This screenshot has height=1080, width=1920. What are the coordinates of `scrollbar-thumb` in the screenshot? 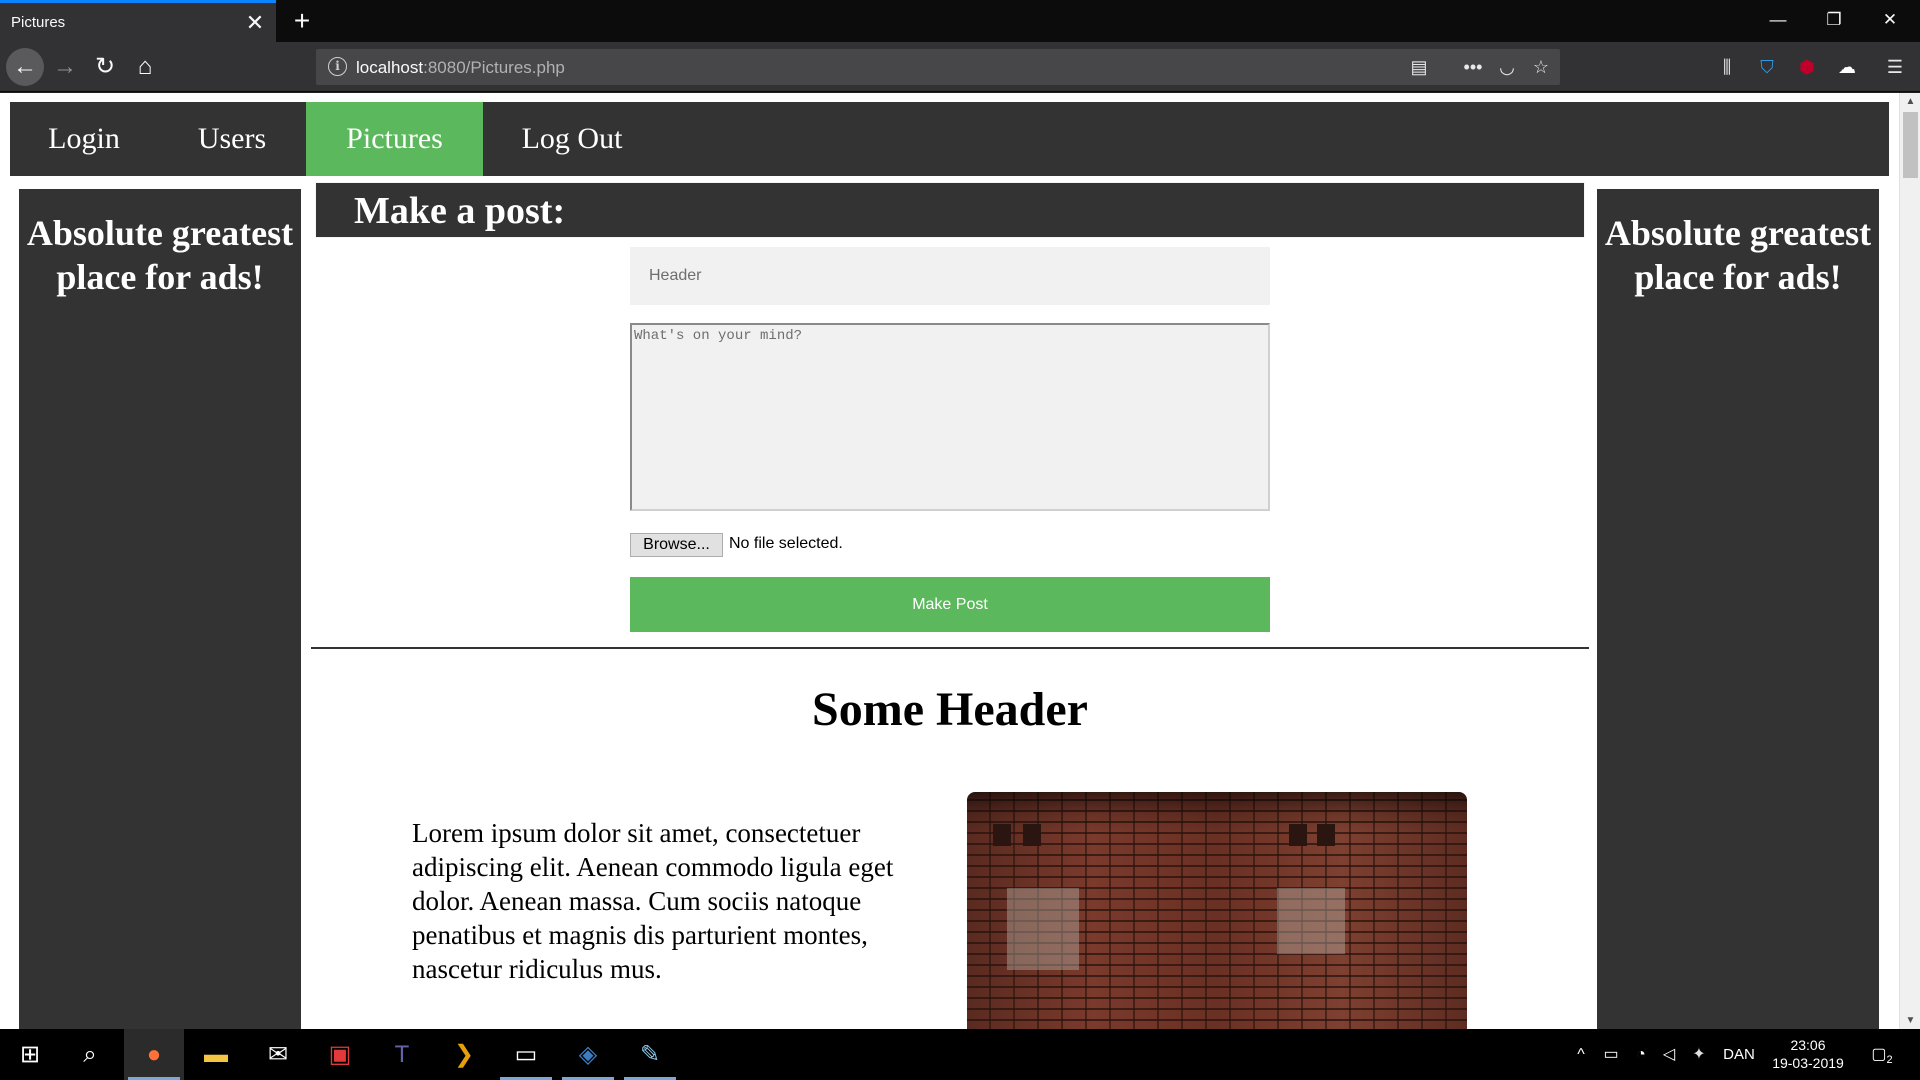 It's located at (1910, 145).